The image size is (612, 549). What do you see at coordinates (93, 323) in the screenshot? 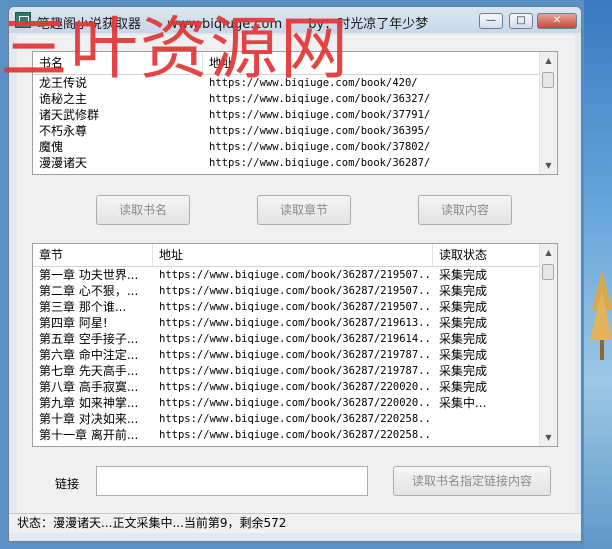
I see `chapter-name-cell: 第四章 阿星!` at bounding box center [93, 323].